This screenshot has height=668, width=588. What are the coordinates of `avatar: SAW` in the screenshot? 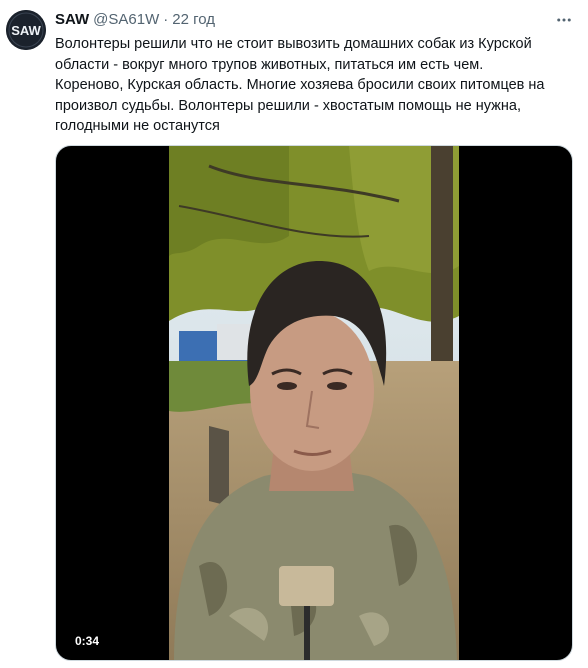 It's located at (26, 30).